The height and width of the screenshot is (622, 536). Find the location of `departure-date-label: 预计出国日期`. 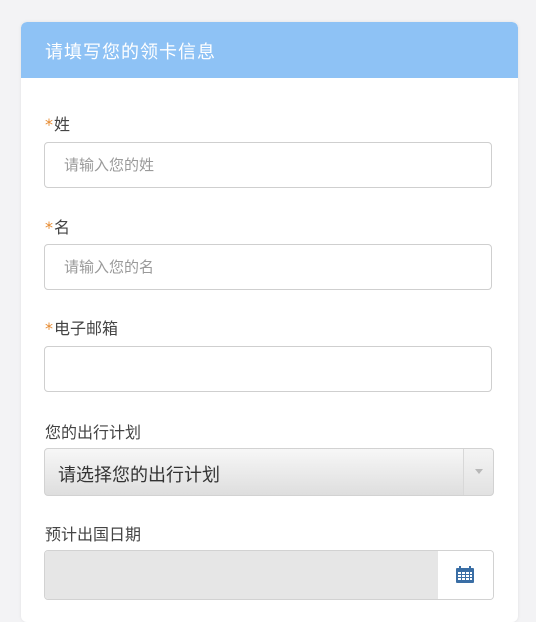

departure-date-label: 预计出国日期 is located at coordinates (93, 534).